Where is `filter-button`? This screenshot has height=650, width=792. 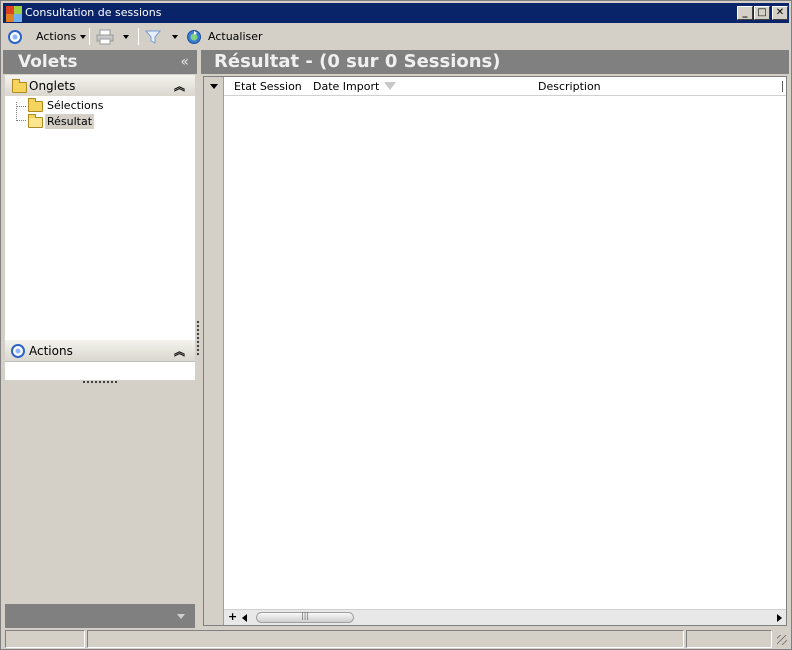
filter-button is located at coordinates (153, 36).